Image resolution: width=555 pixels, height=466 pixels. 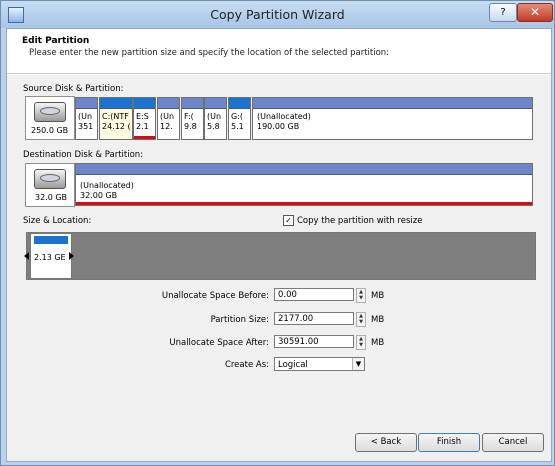 I want to click on partition-label: F:(, so click(x=189, y=116).